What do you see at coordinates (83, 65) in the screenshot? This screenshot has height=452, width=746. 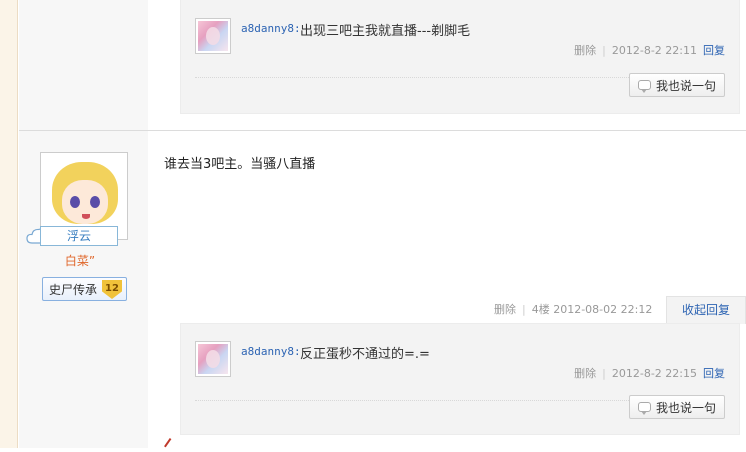 I see `author-column` at bounding box center [83, 65].